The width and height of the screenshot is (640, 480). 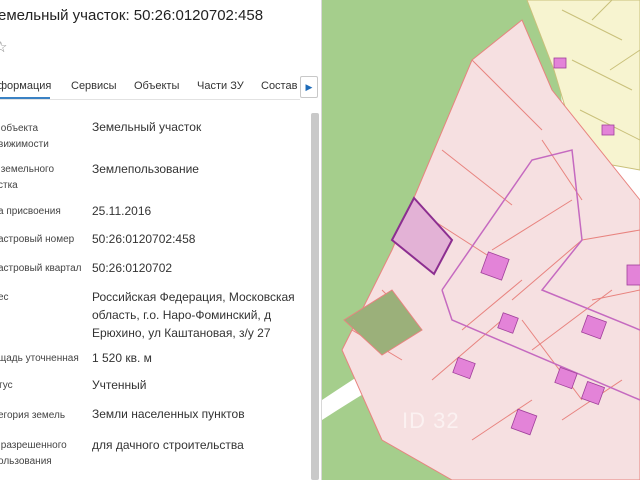 I want to click on chevron-right-icon: ▶, so click(x=309, y=87).